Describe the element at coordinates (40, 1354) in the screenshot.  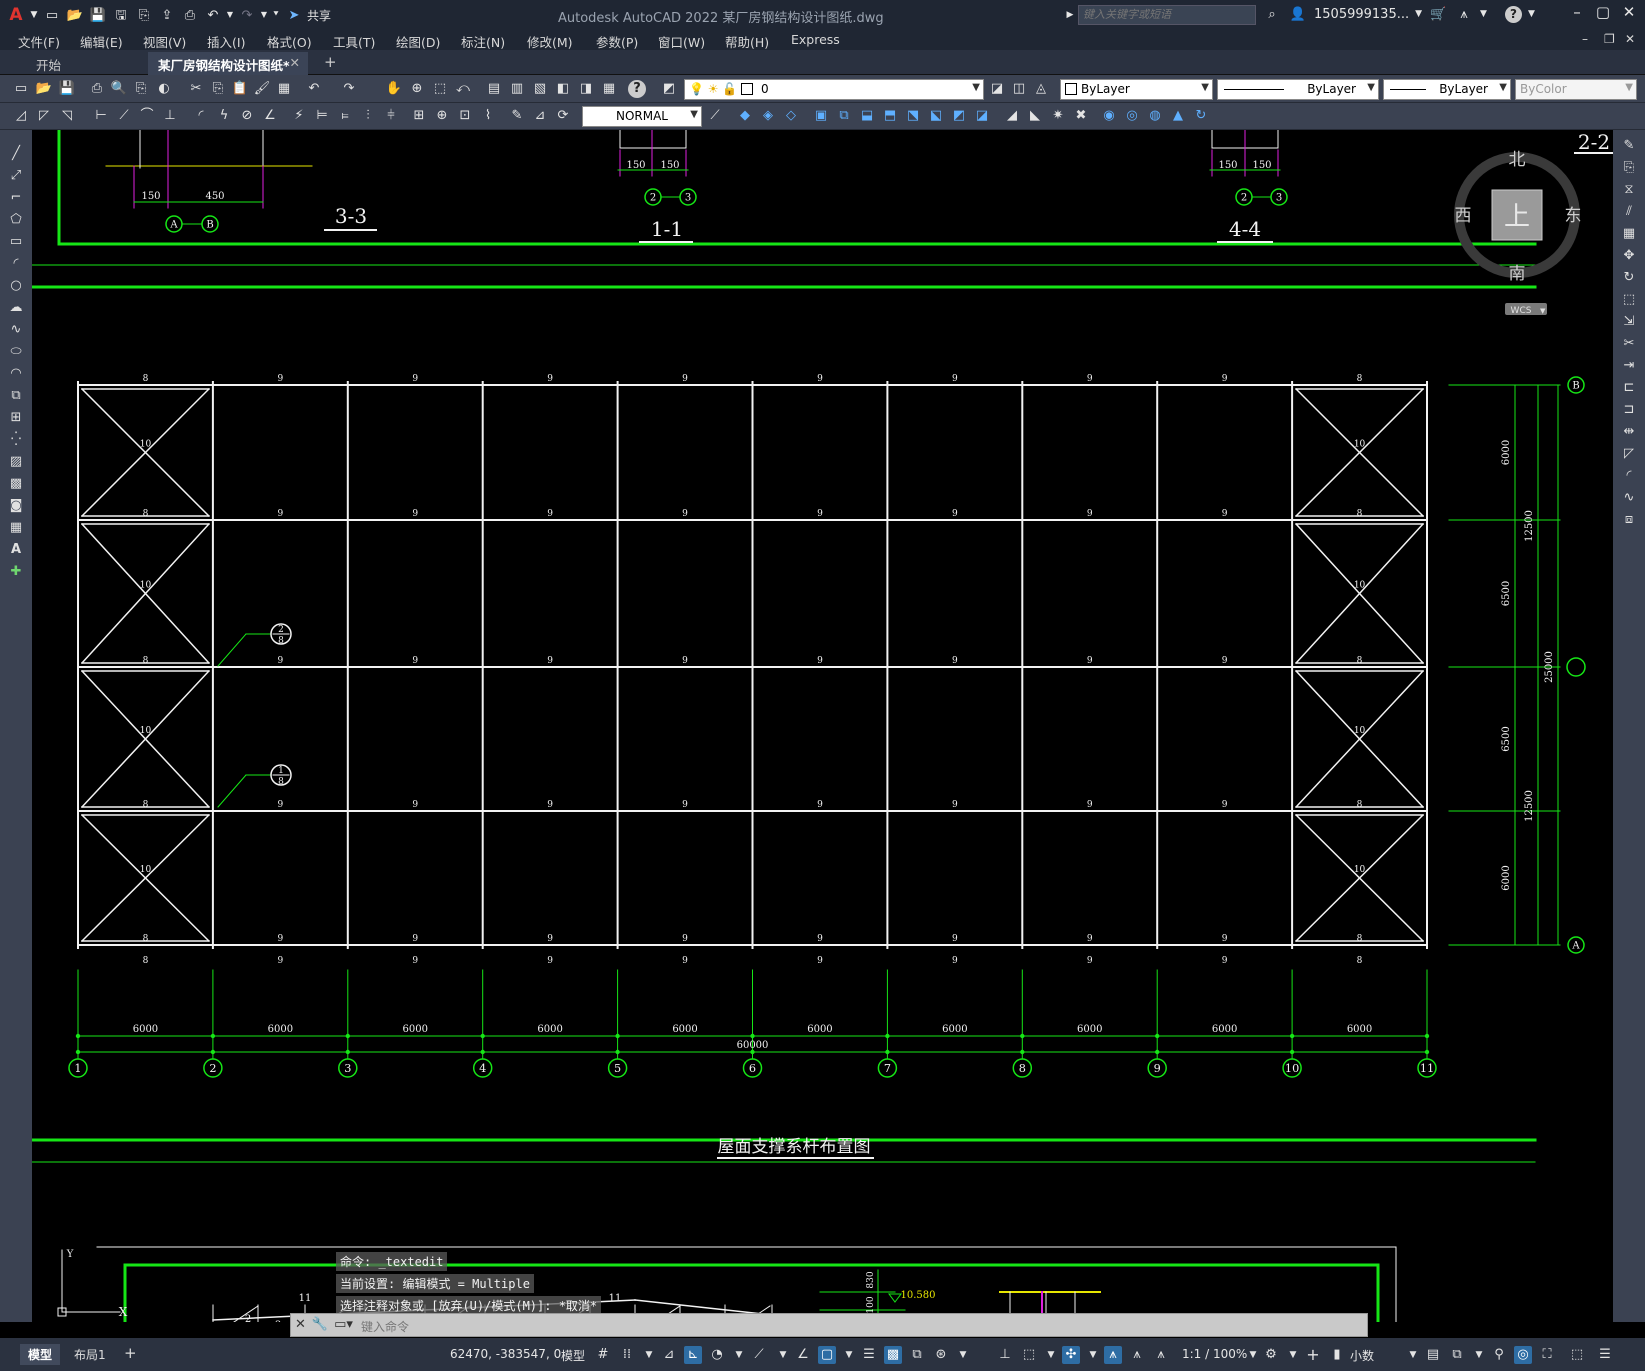
I see `tab-model: 模型` at that location.